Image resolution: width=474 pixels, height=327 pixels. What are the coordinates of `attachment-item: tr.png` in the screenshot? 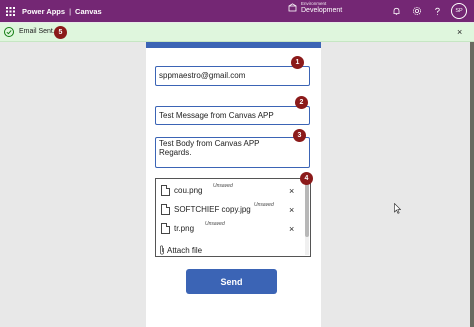 It's located at (177, 228).